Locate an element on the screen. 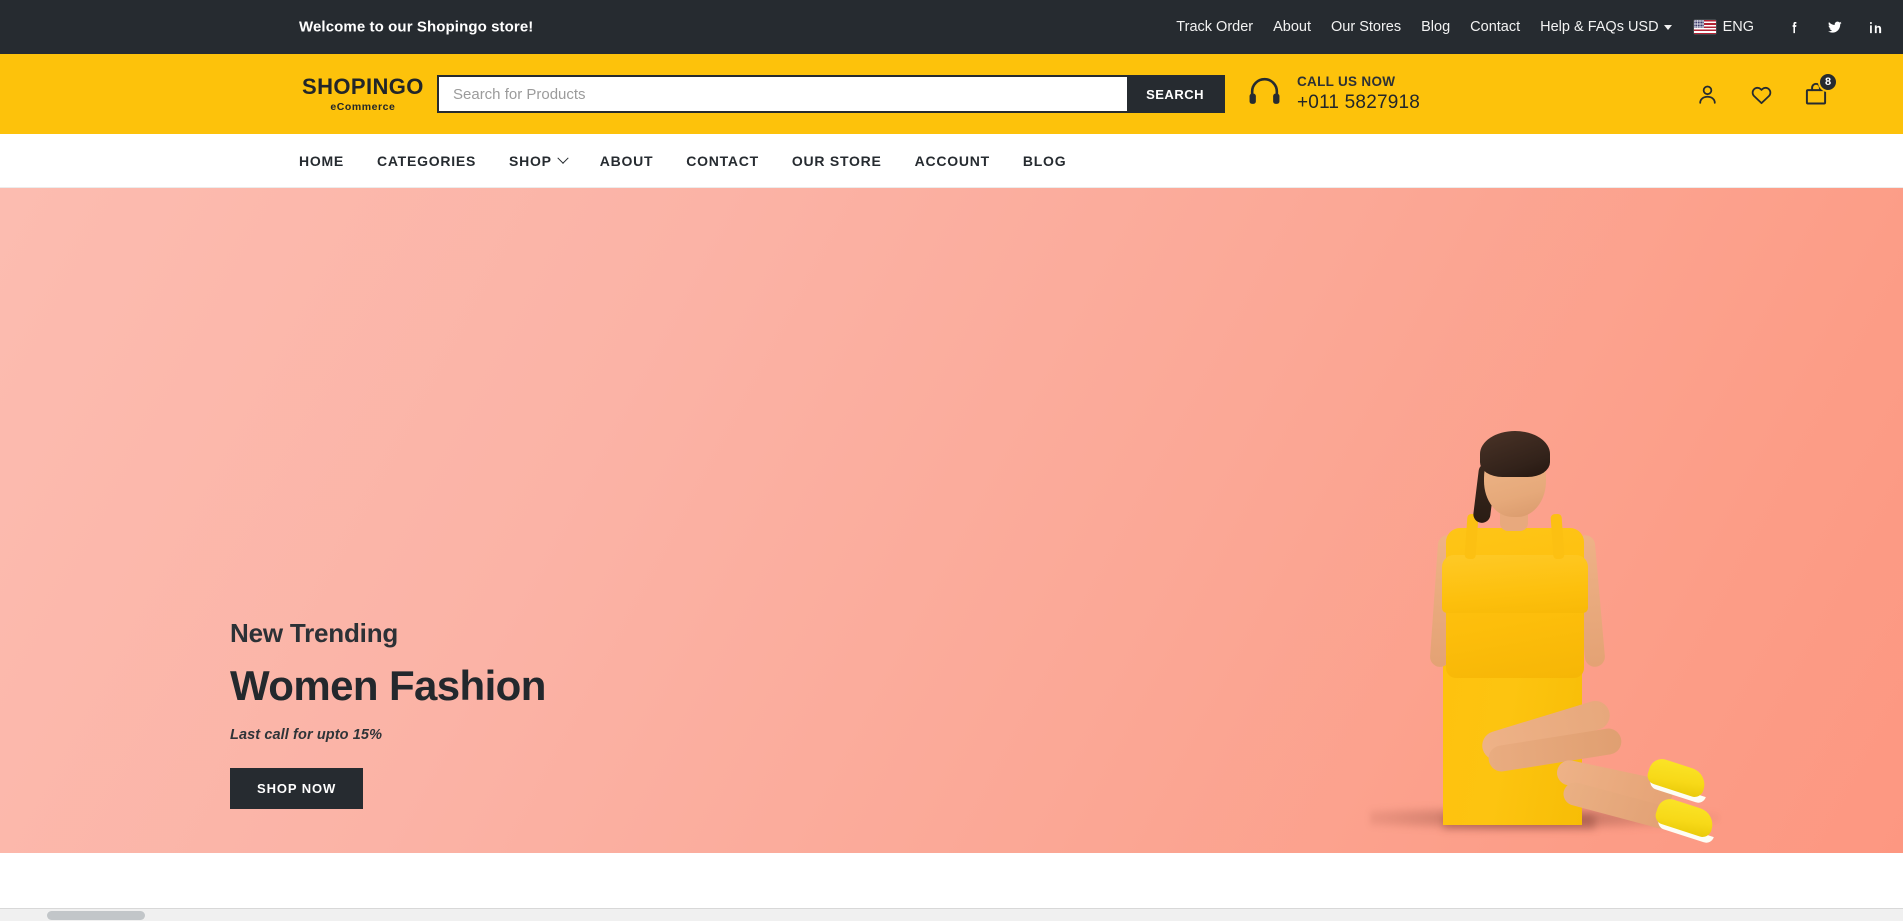 The height and width of the screenshot is (921, 1903). social-links is located at coordinates (1835, 27).